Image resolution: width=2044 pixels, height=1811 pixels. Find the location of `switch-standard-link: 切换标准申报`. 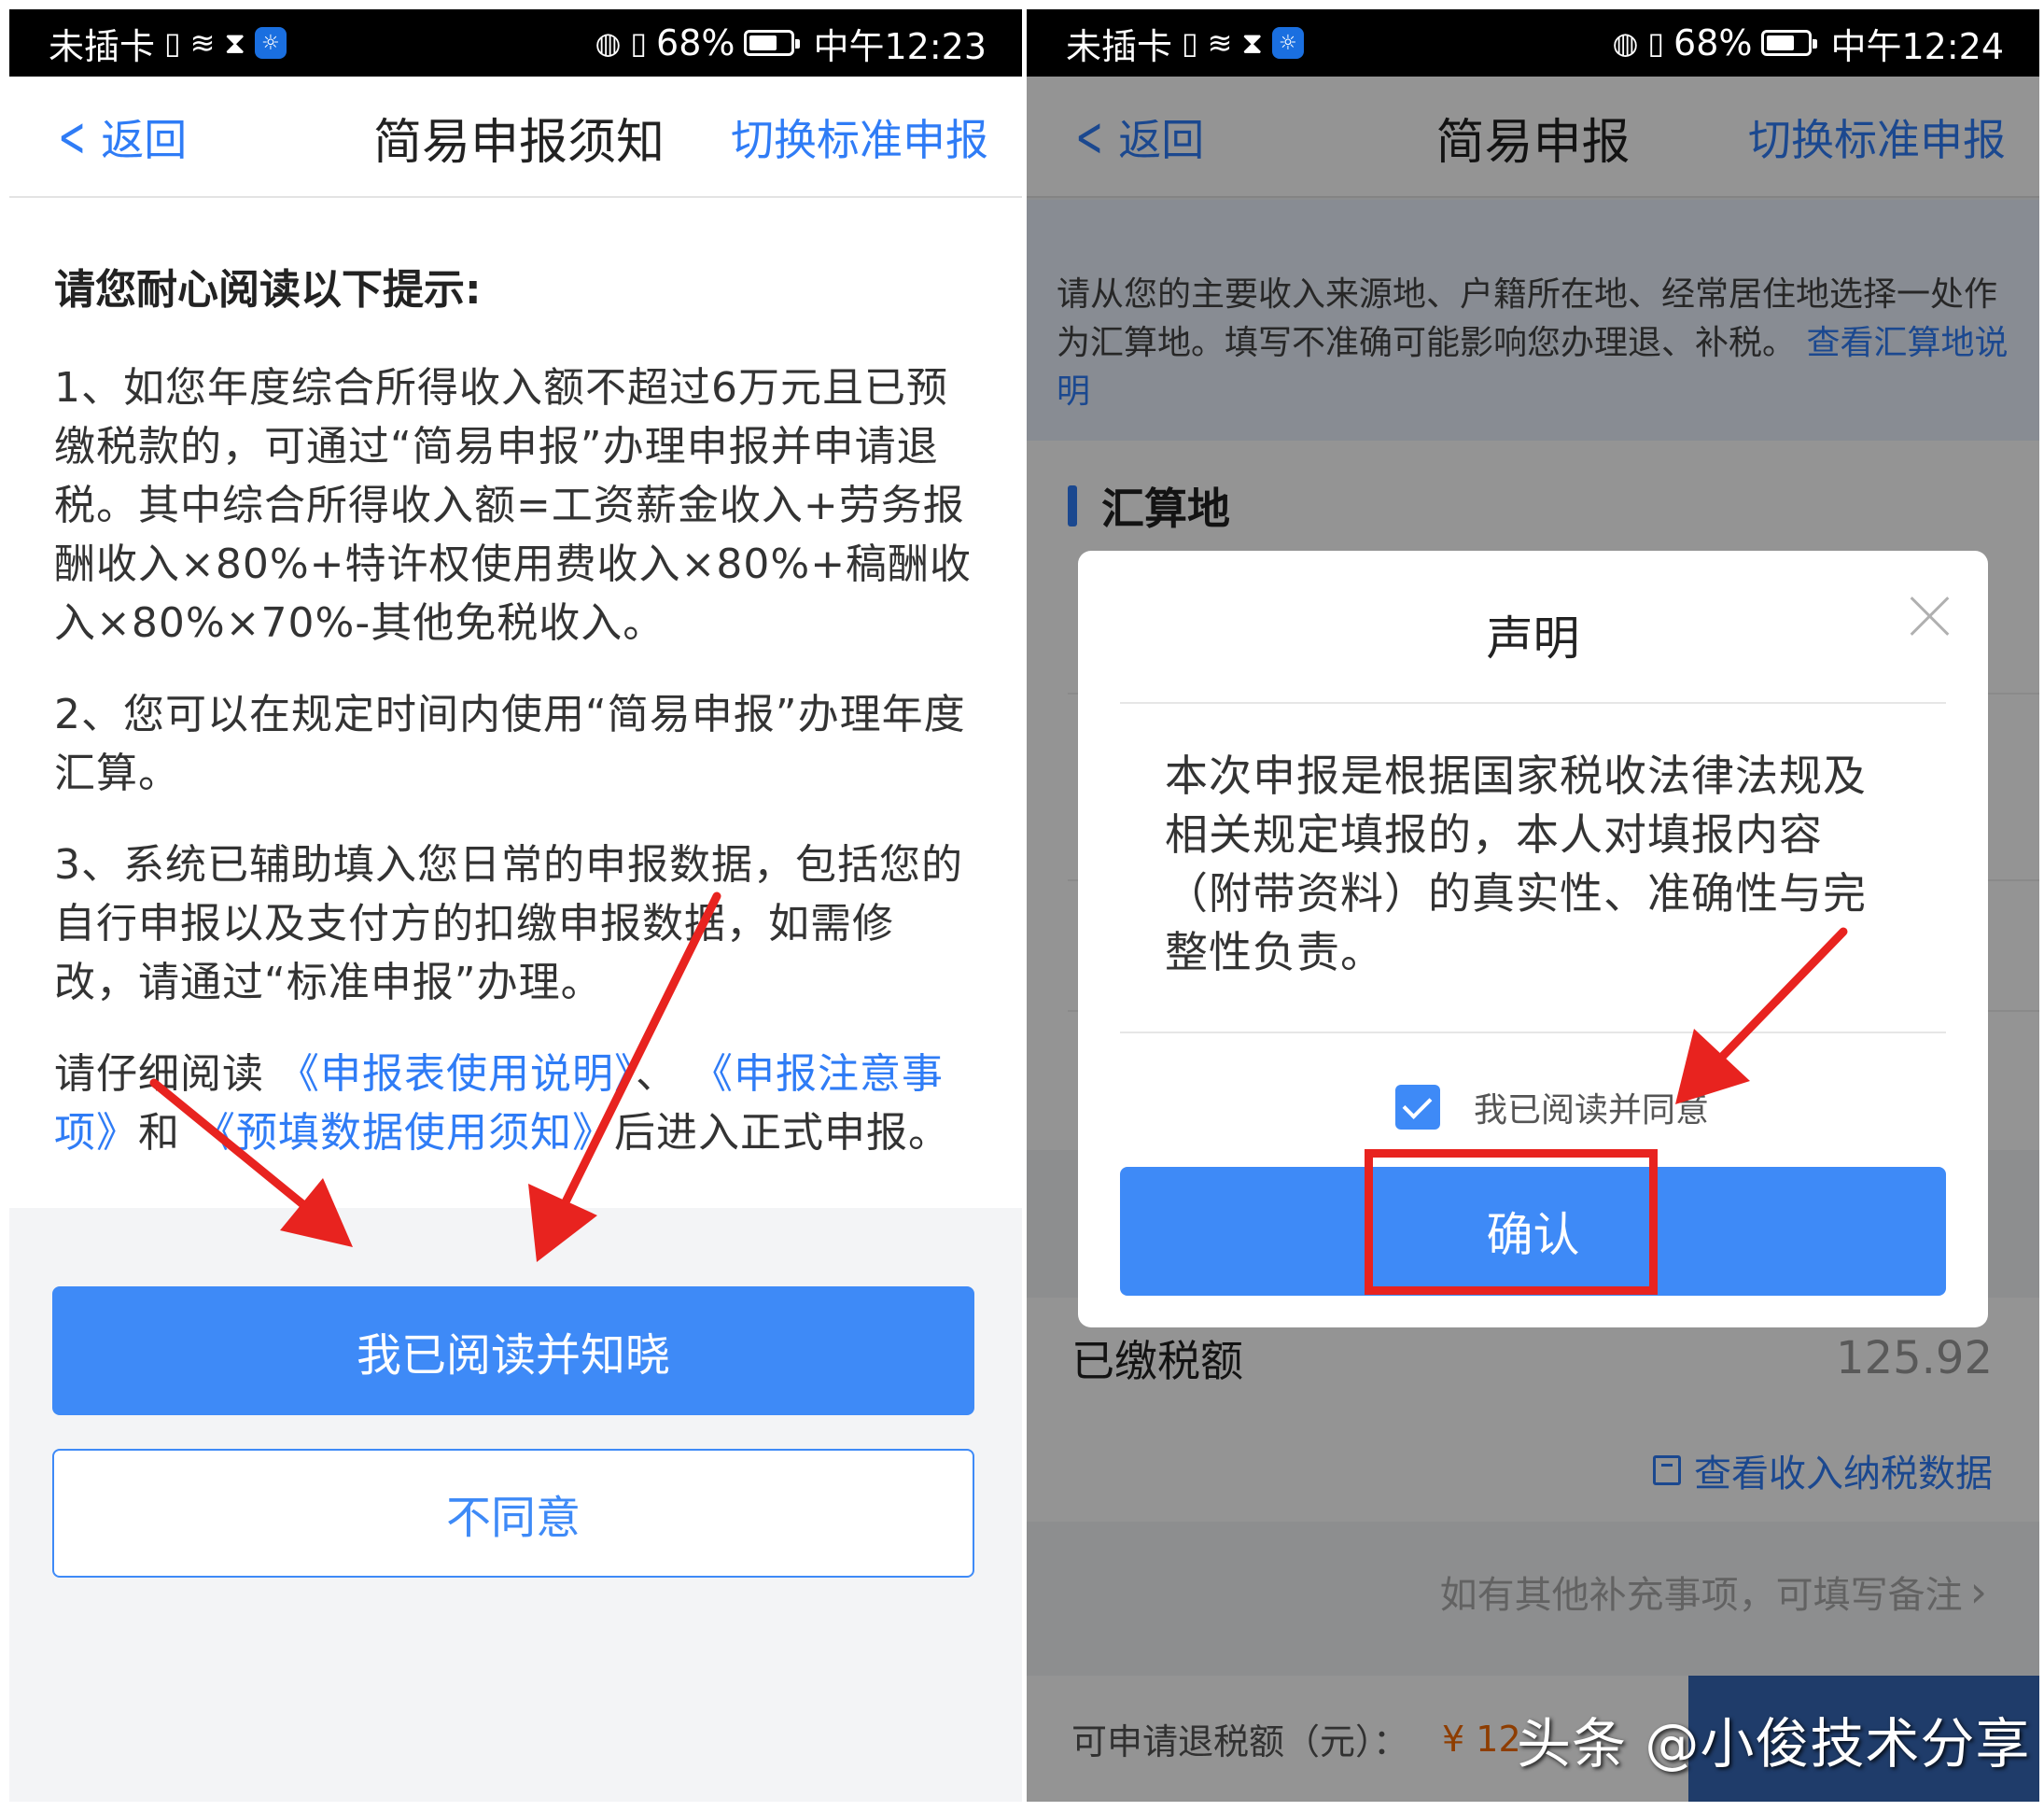

switch-standard-link: 切换标准申报 is located at coordinates (859, 137).